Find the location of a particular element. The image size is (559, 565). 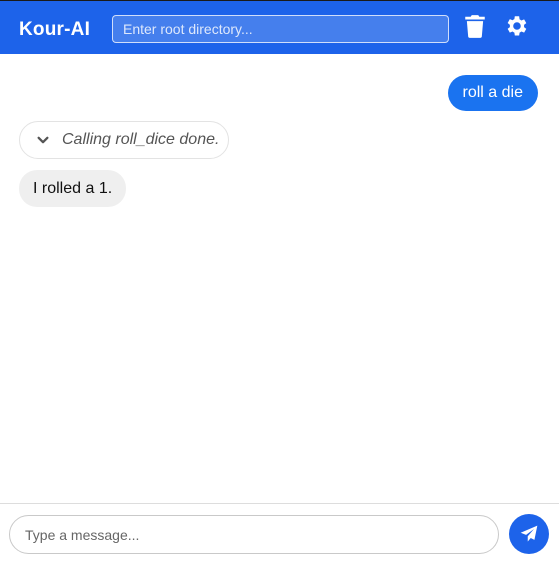

app-title: Kour-AI is located at coordinates (55, 29).